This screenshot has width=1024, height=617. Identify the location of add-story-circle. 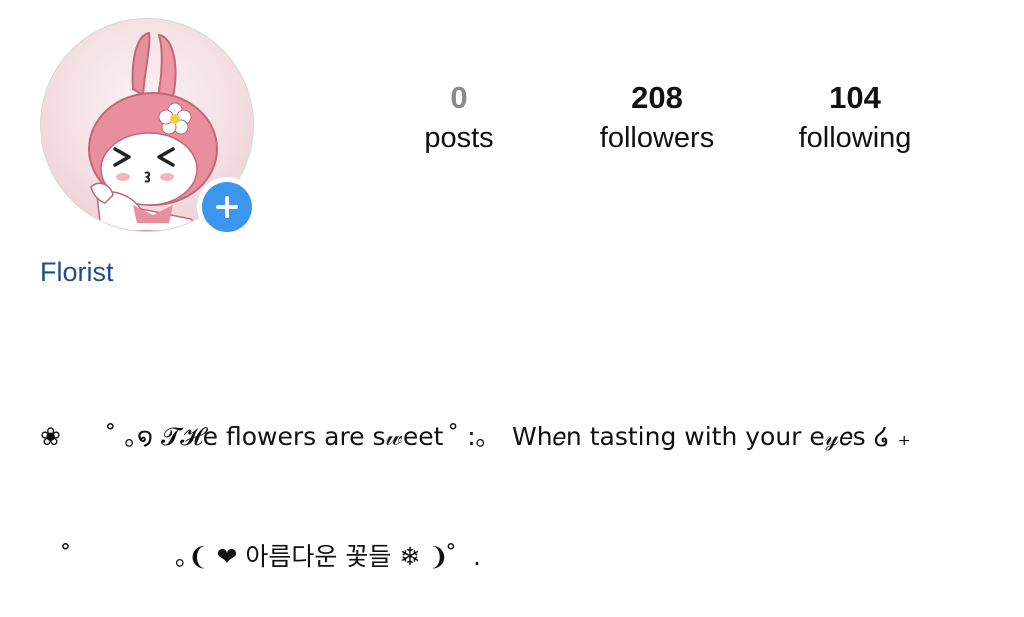
(227, 207).